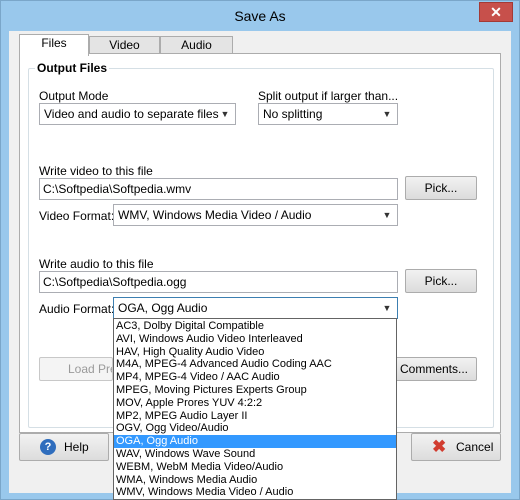 The height and width of the screenshot is (500, 520). I want to click on dropdown-option: MPEG, Moving Pictures Experts Group, so click(255, 390).